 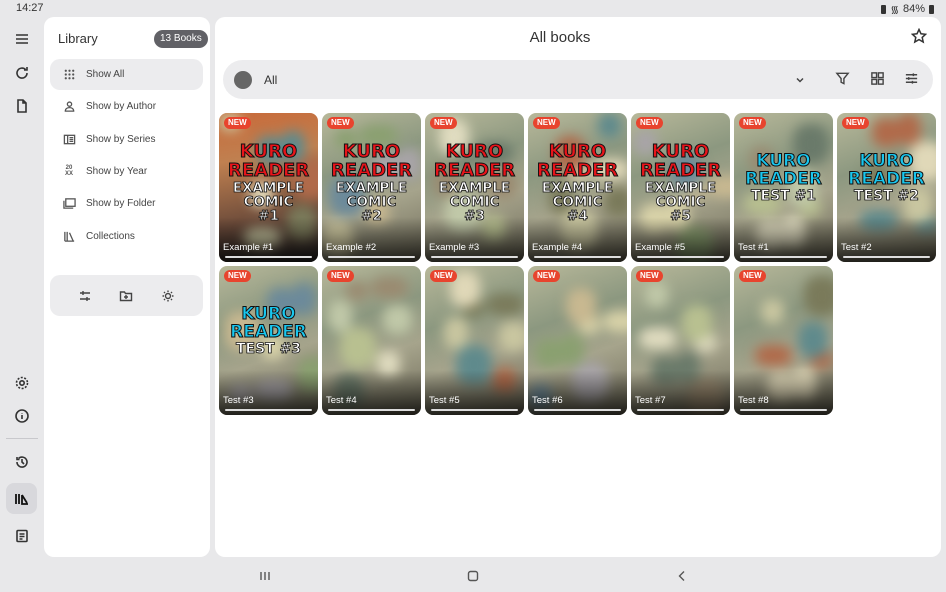 I want to click on book-title: Test #1, so click(x=753, y=247).